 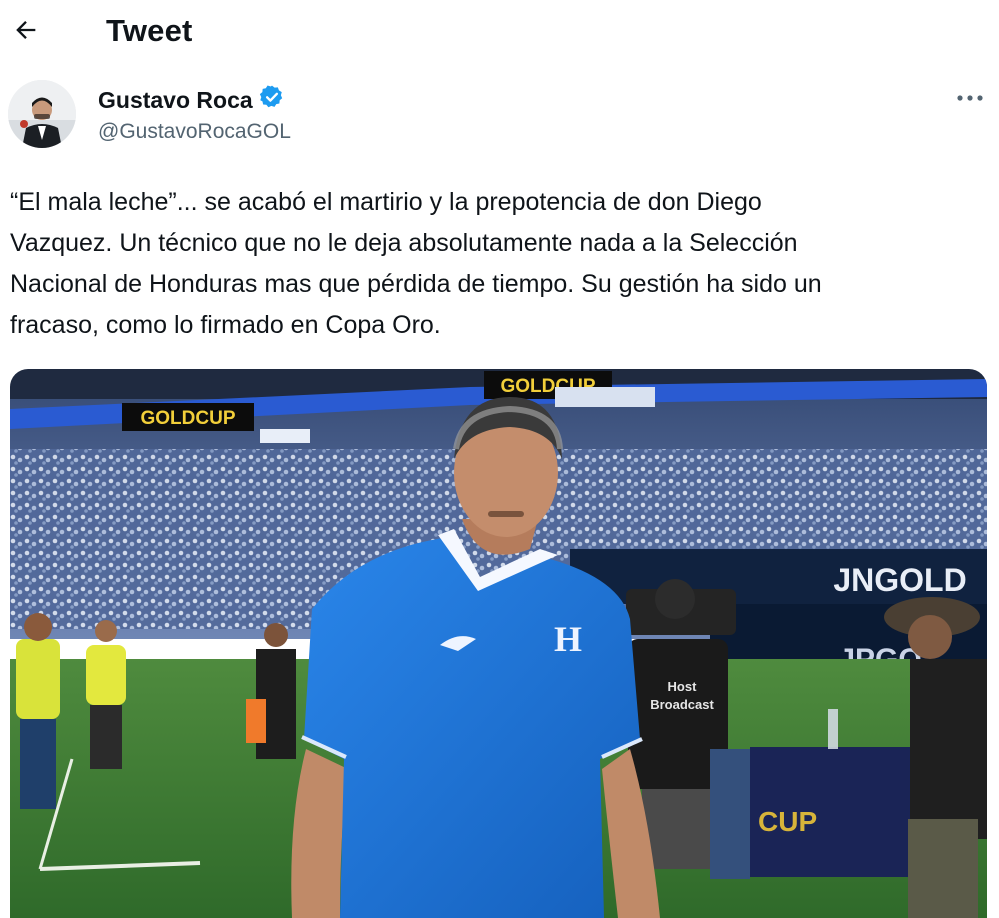 What do you see at coordinates (194, 132) in the screenshot?
I see `author-handle: @GustavoRocaGOL` at bounding box center [194, 132].